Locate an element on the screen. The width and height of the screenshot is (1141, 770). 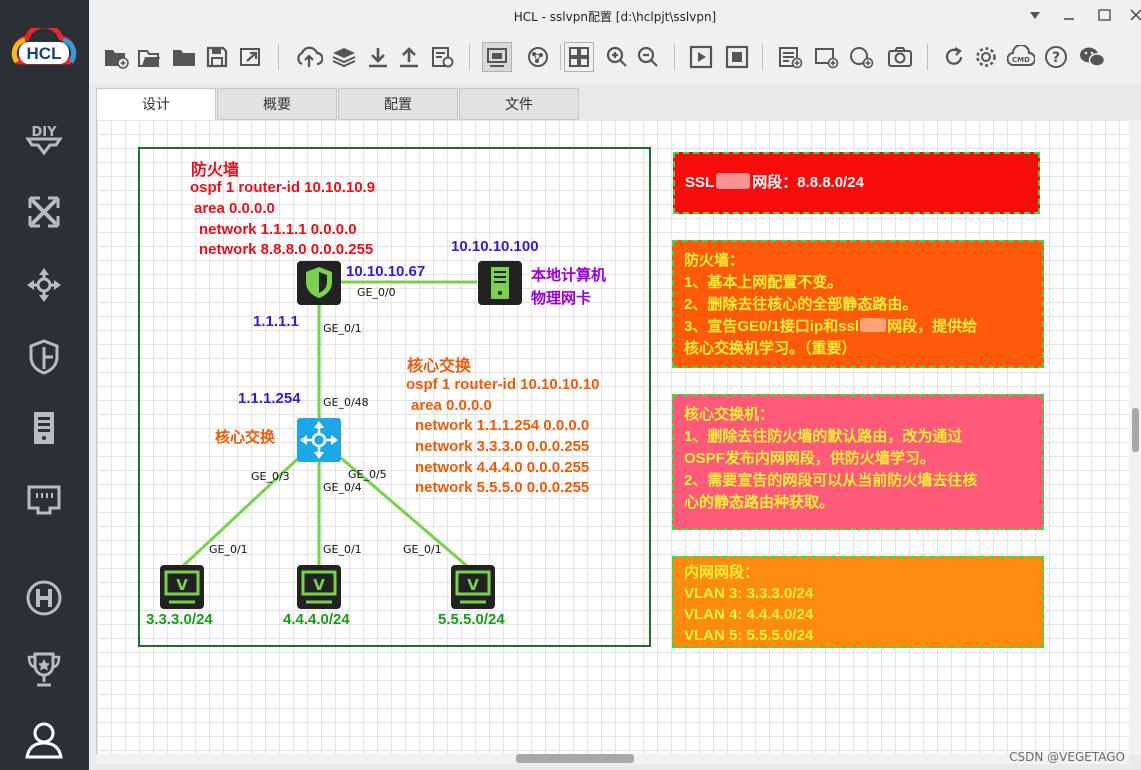
tab-files: 文件 is located at coordinates (519, 104).